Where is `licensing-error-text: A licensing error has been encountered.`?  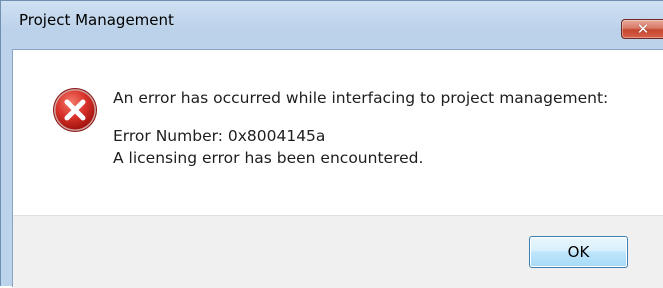 licensing-error-text: A licensing error has been encountered. is located at coordinates (268, 158).